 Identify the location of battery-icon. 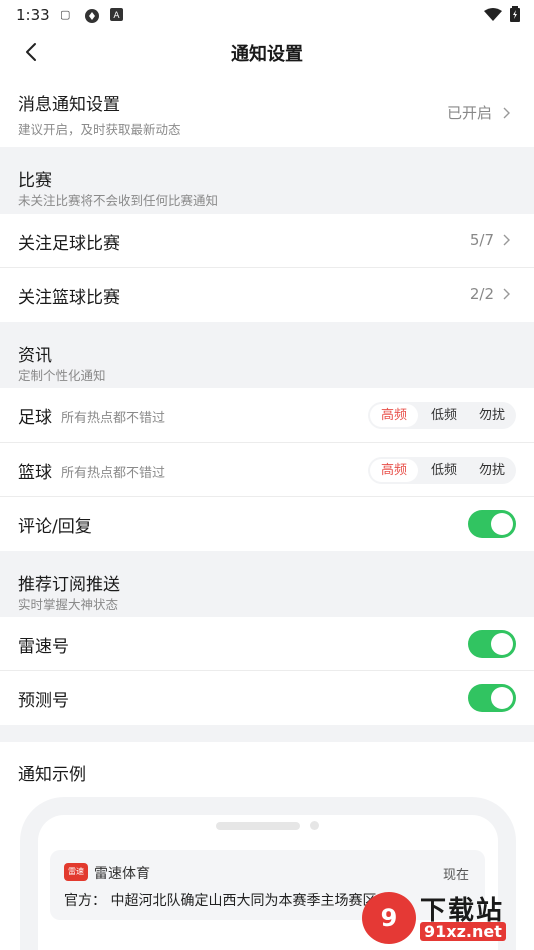
(515, 16).